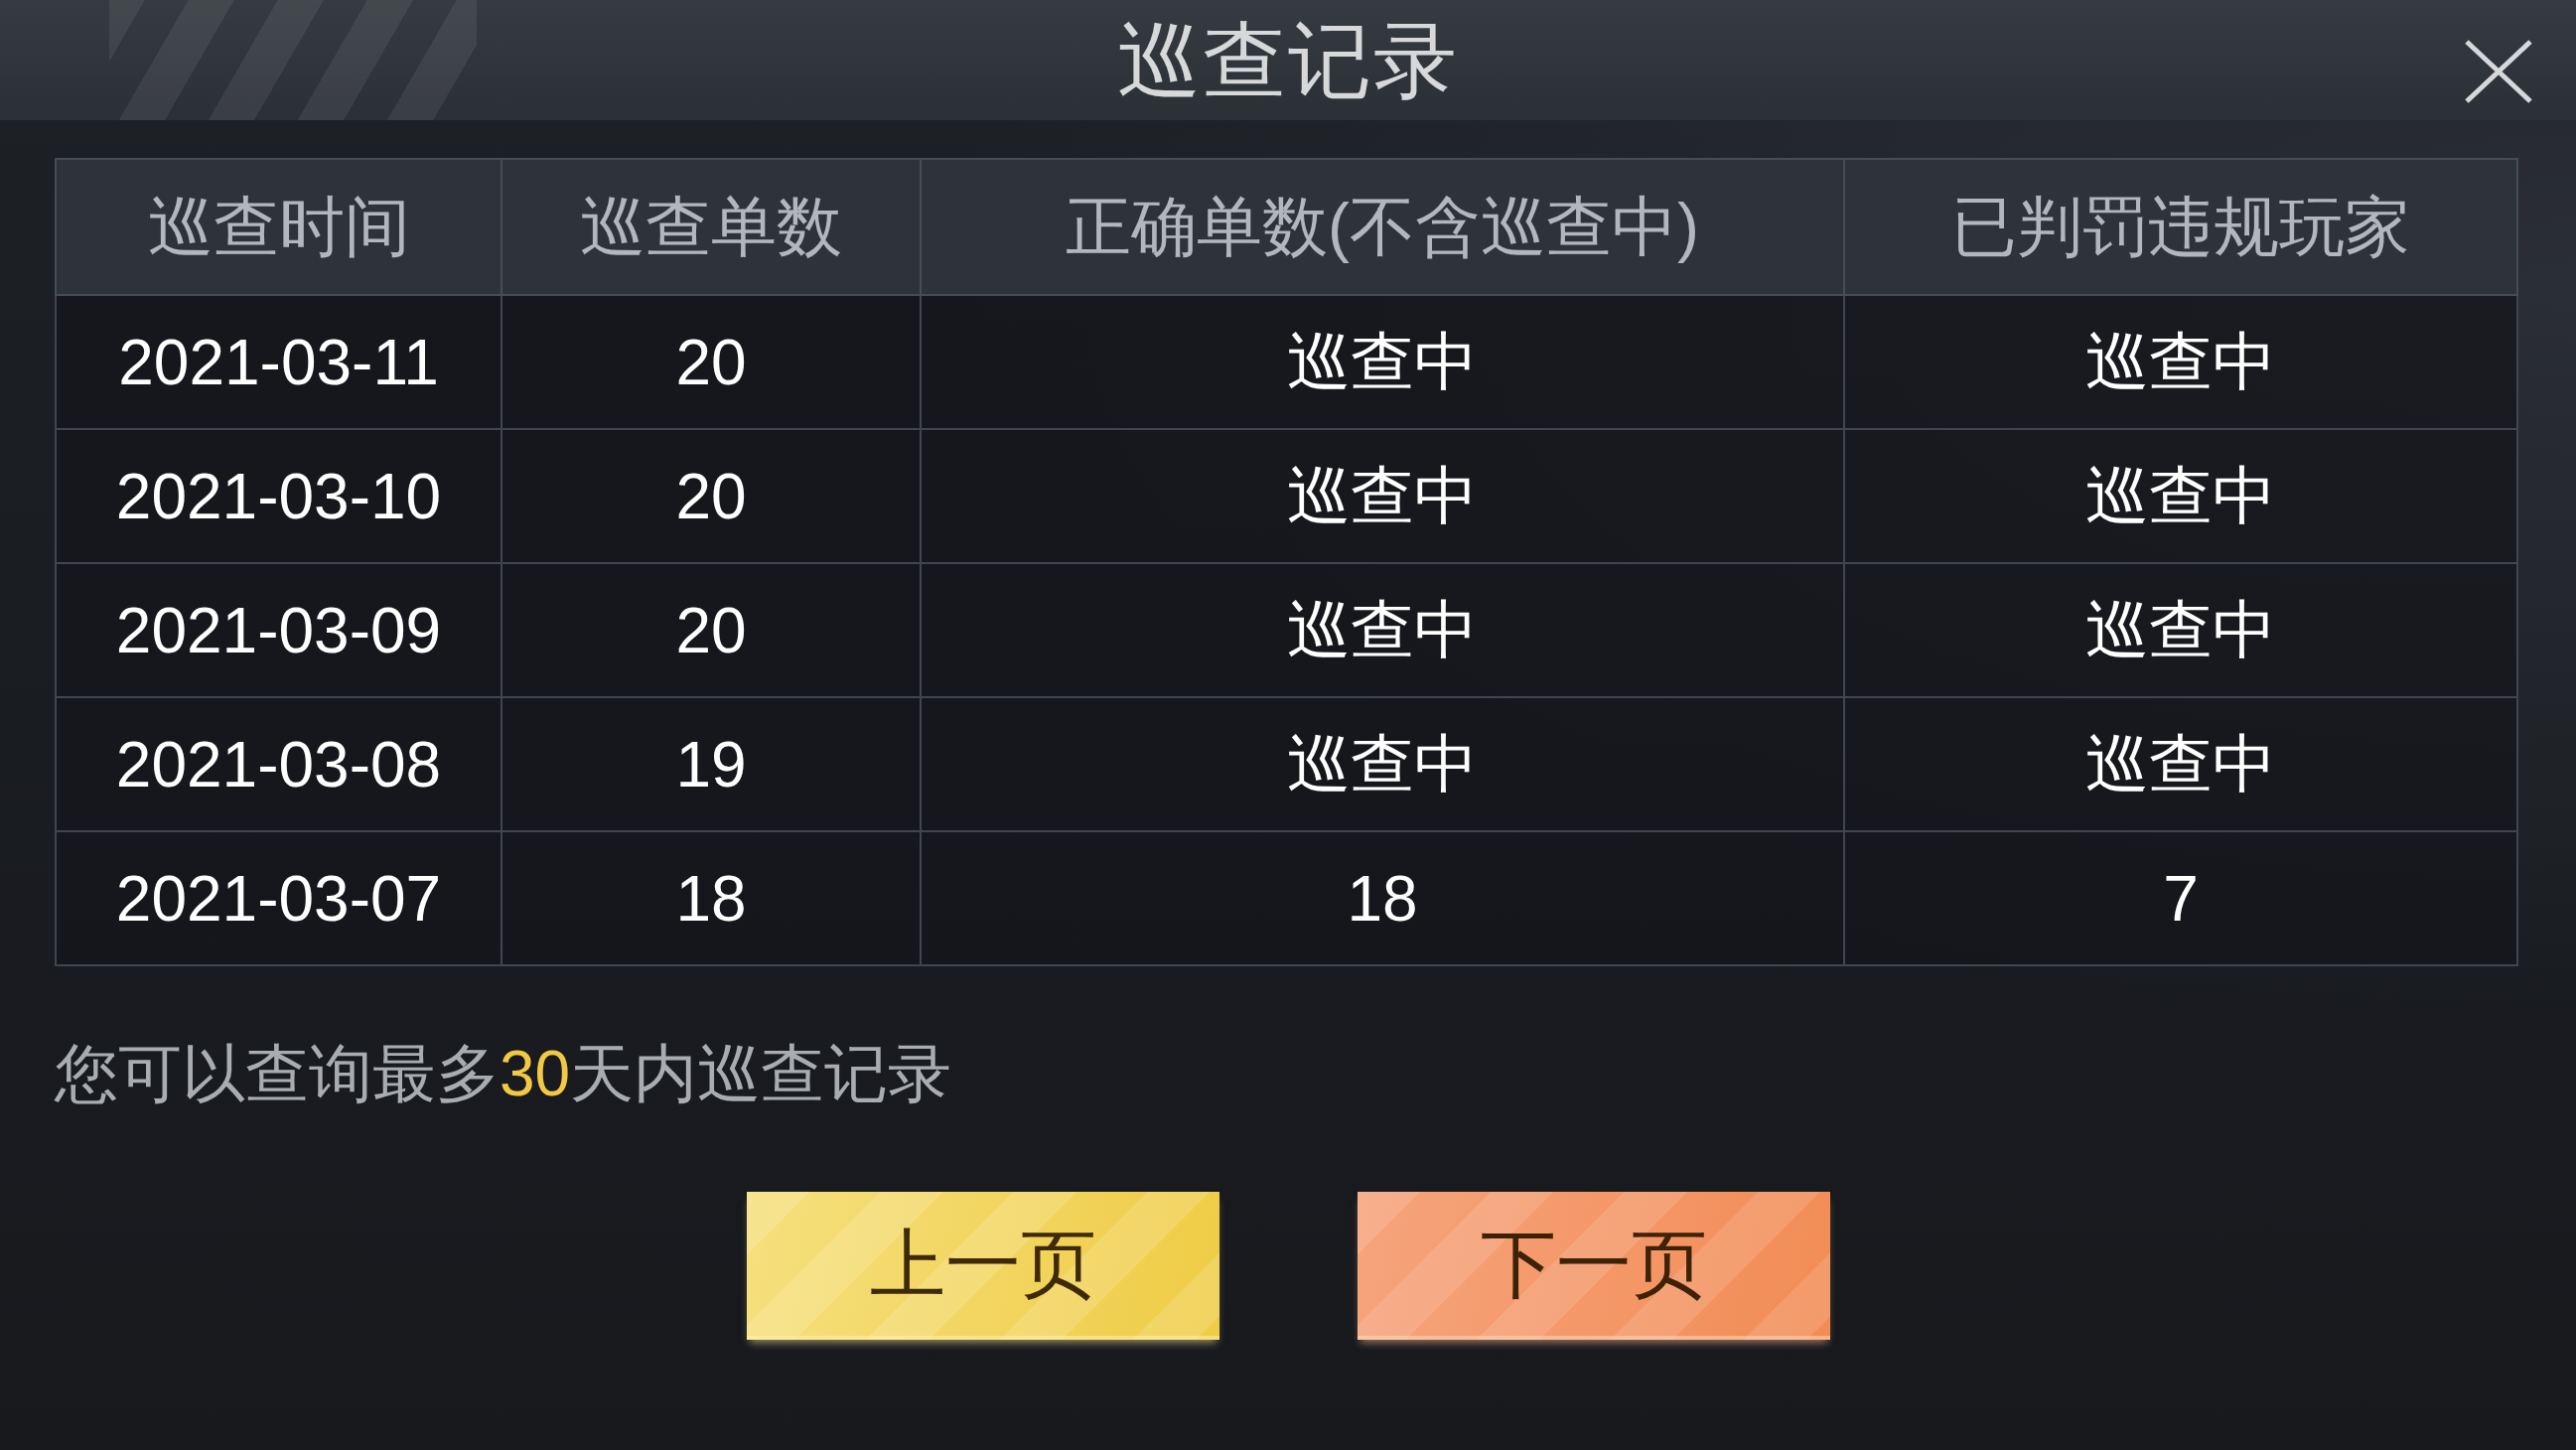 The image size is (2576, 1450). I want to click on page-button: 上一页, so click(983, 1266).